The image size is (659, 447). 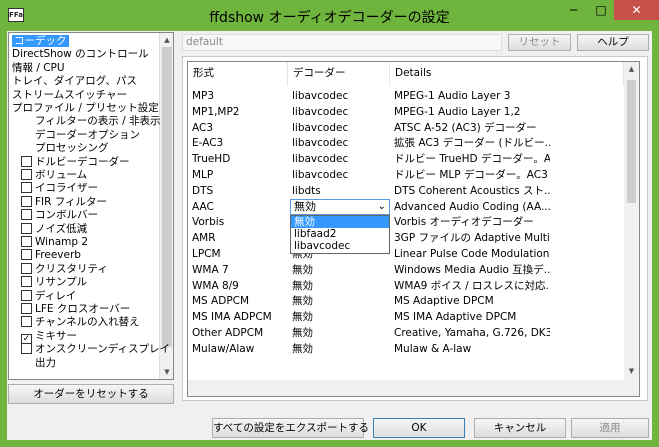 What do you see at coordinates (406, 96) in the screenshot?
I see `table-row: MP3 libavcodec MPEG-1 Audio Layer 3` at bounding box center [406, 96].